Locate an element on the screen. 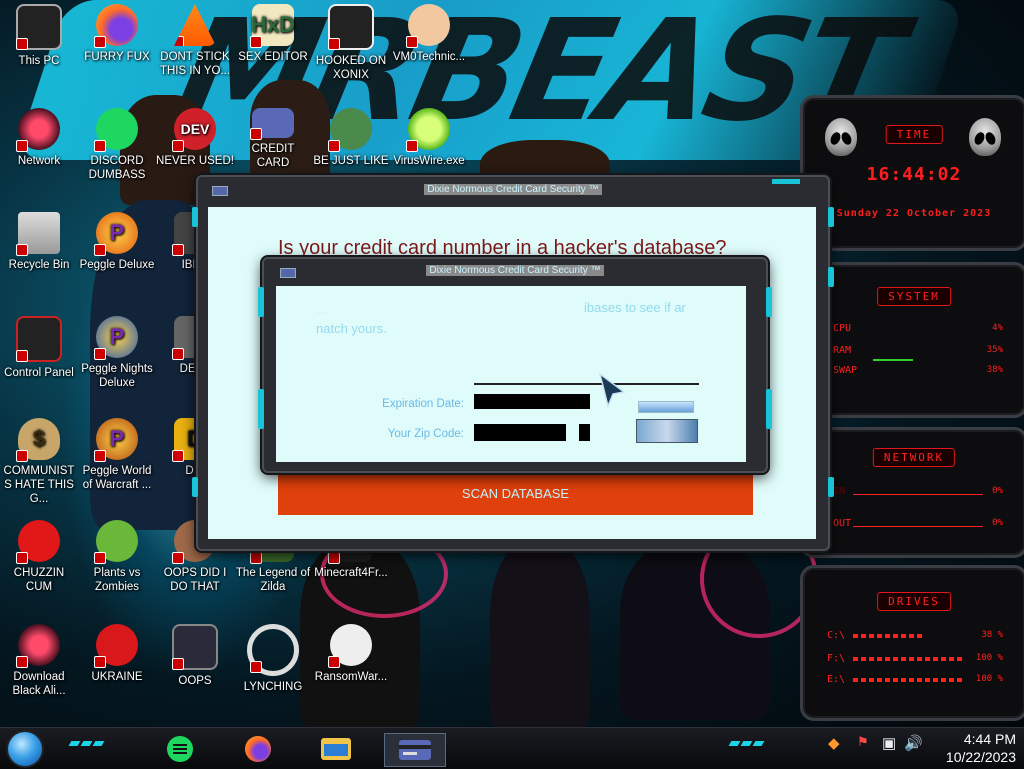 This screenshot has width=1024, height=769. desktop-icon: P Peggle Nights Deluxe is located at coordinates (117, 353).